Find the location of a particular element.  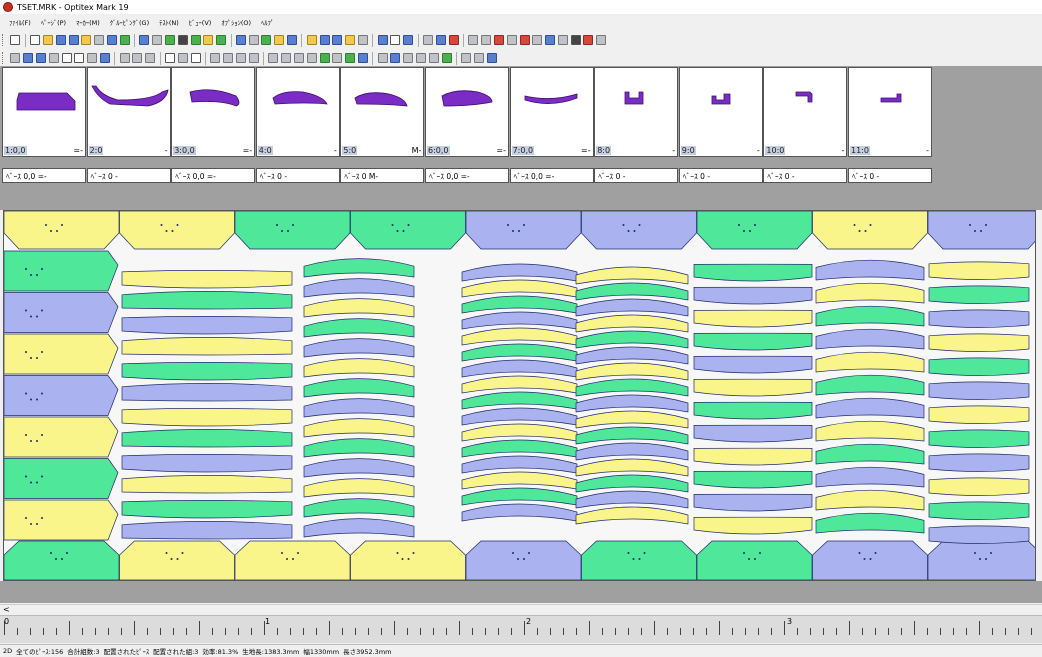

layer-icon is located at coordinates (292, 40).